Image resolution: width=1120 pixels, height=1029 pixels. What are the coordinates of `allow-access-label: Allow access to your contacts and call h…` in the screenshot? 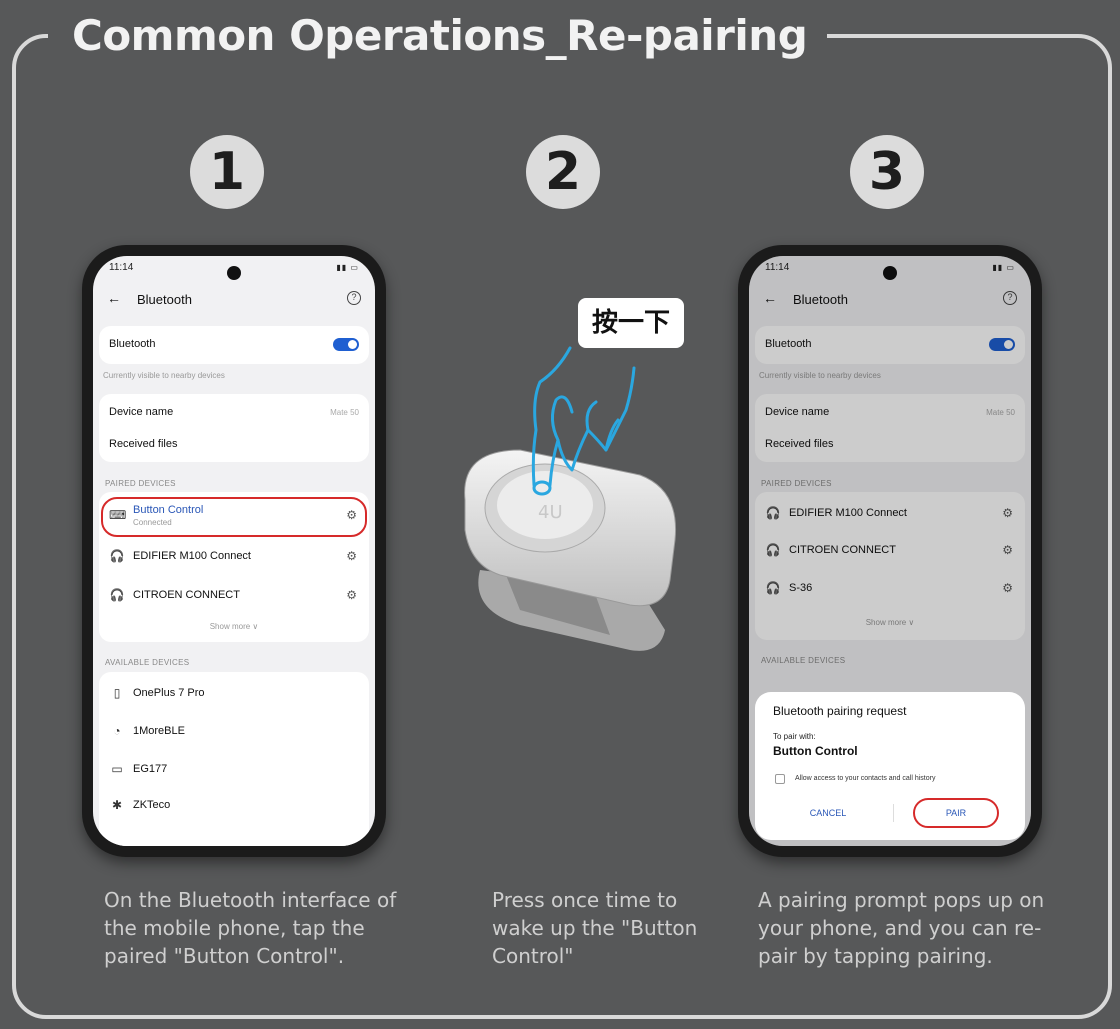 It's located at (865, 778).